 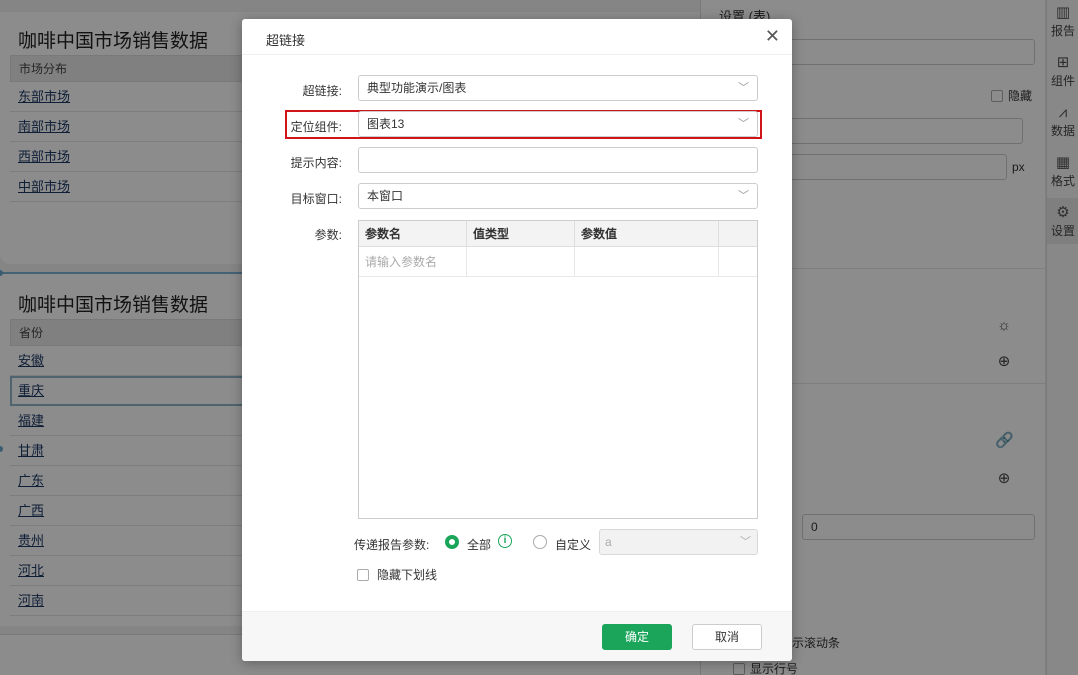 I want to click on custom-select: a ﹀, so click(x=678, y=542).